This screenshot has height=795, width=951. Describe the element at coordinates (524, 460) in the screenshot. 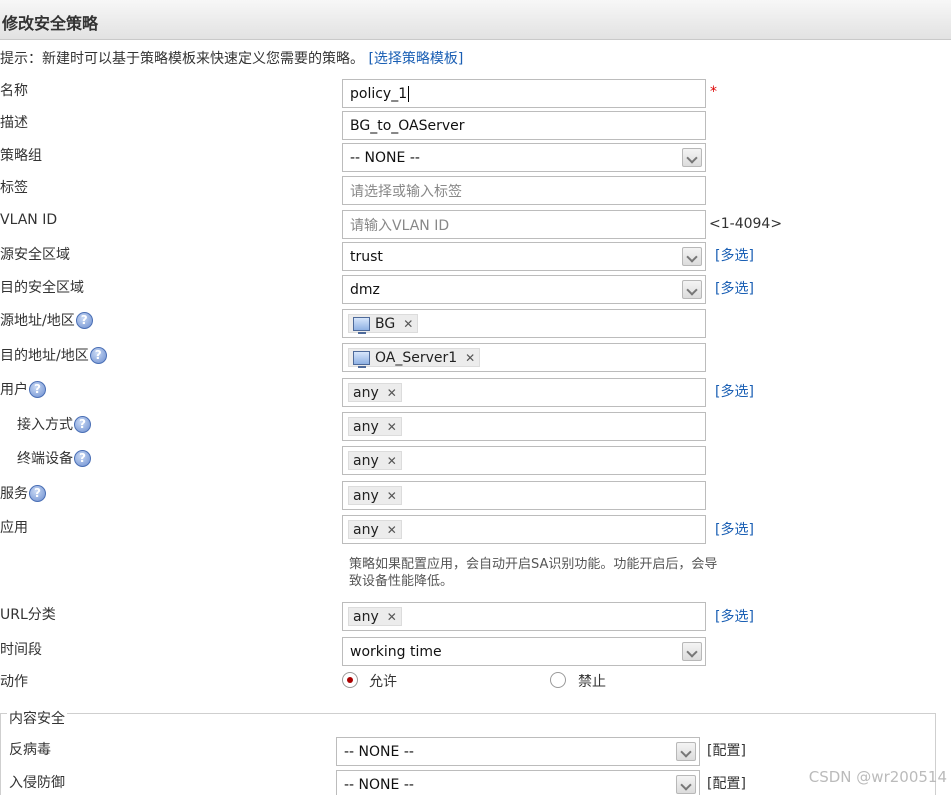

I see `terminal-input: any ✕` at that location.